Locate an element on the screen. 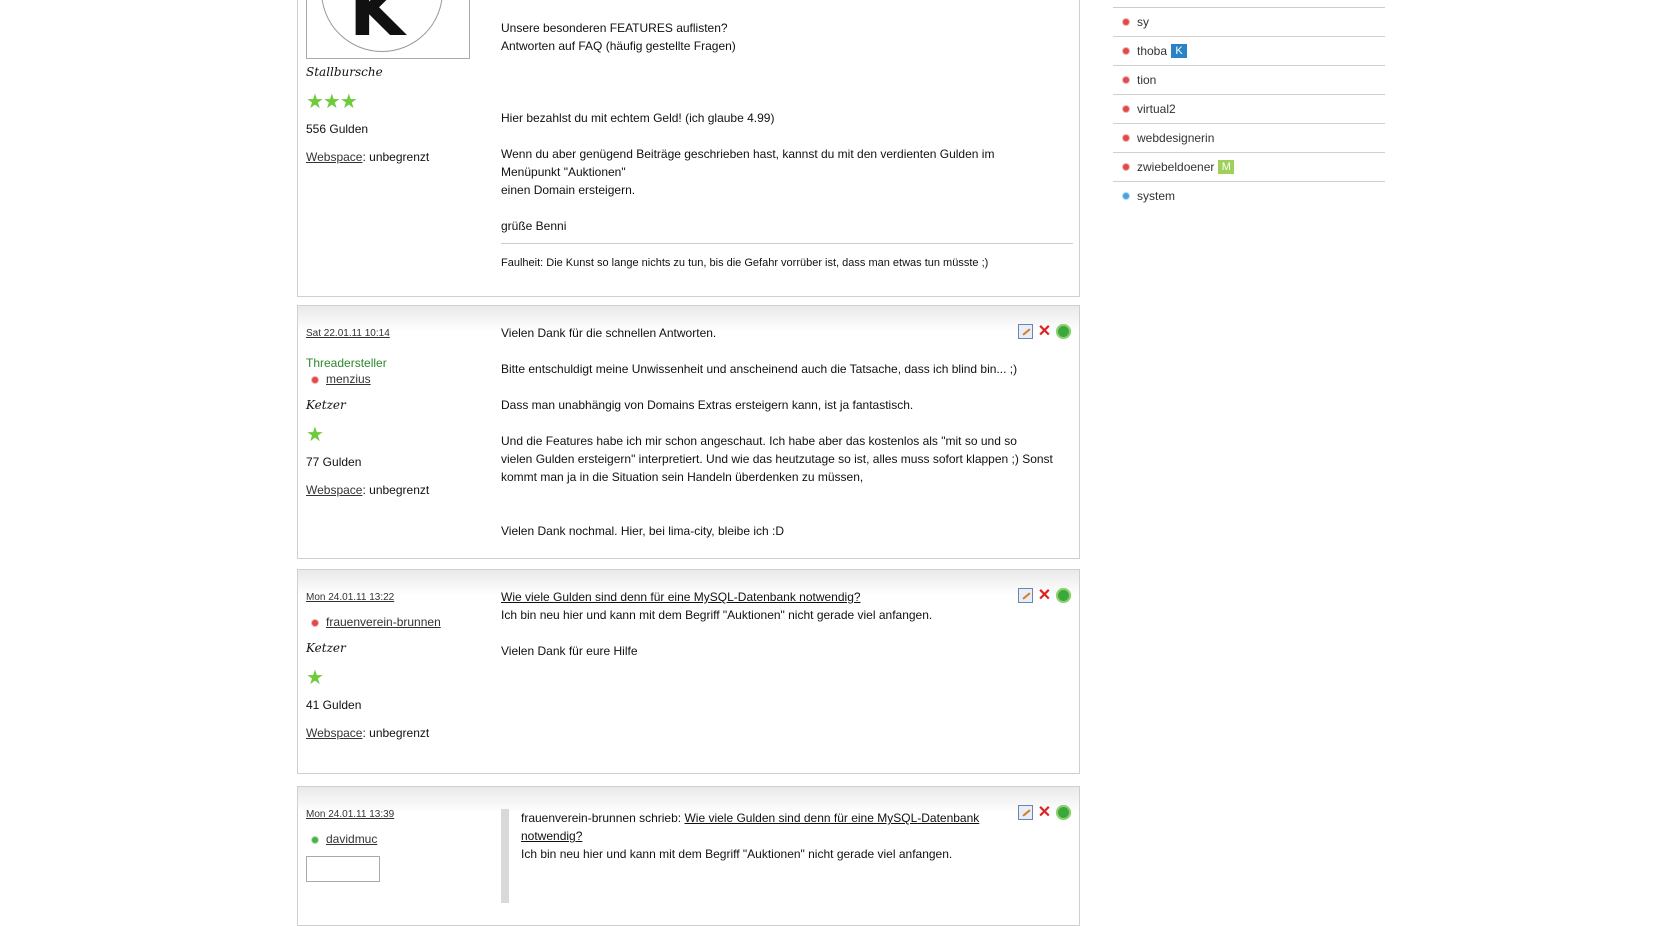 This screenshot has width=1663, height=926. user-gulden: 41 Gulden is located at coordinates (334, 705).